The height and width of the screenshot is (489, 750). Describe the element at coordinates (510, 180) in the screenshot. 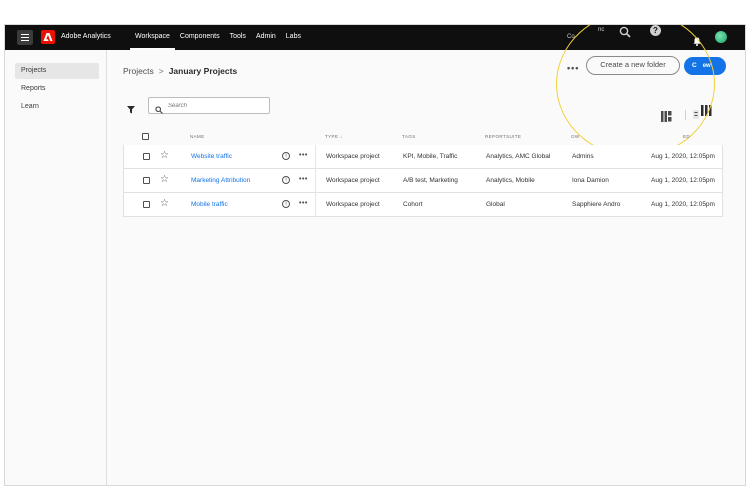

I see `project-reportsuite: Analytics, Mobile` at that location.